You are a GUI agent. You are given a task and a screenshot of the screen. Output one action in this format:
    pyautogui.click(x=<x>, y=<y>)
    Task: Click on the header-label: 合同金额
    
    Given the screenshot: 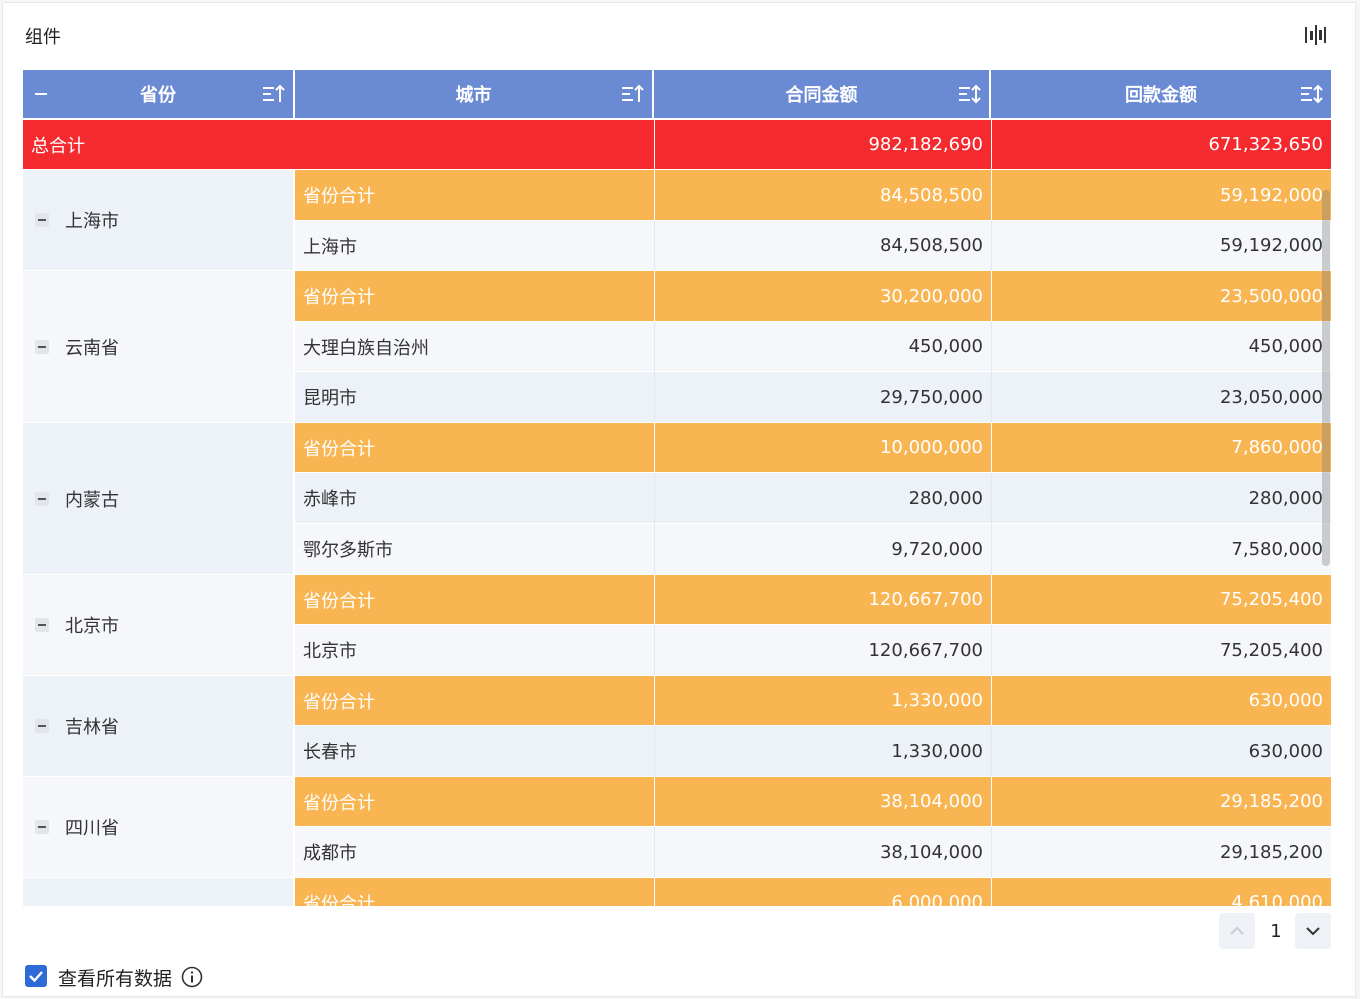 What is the action you would take?
    pyautogui.click(x=821, y=95)
    